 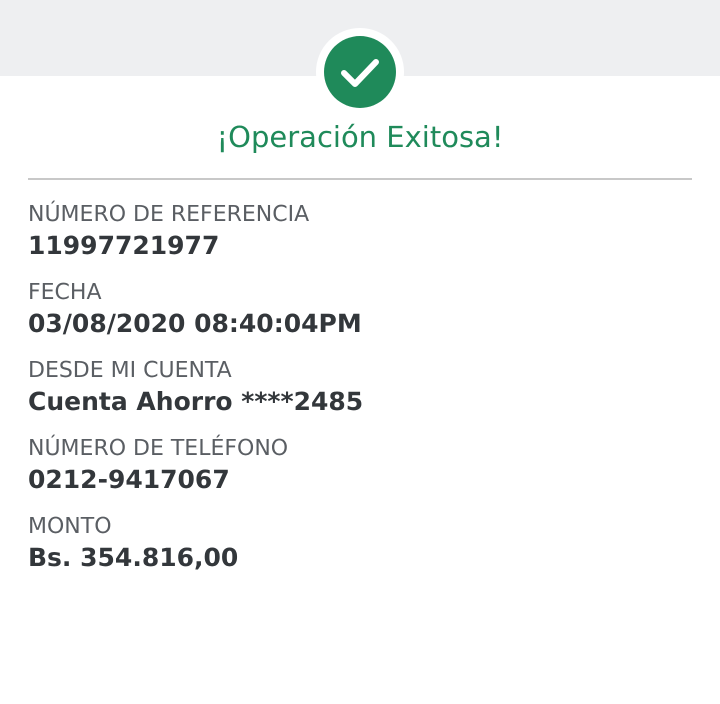 I want to click on field-label: NÚMERO DE TELÉFONO, so click(x=159, y=448).